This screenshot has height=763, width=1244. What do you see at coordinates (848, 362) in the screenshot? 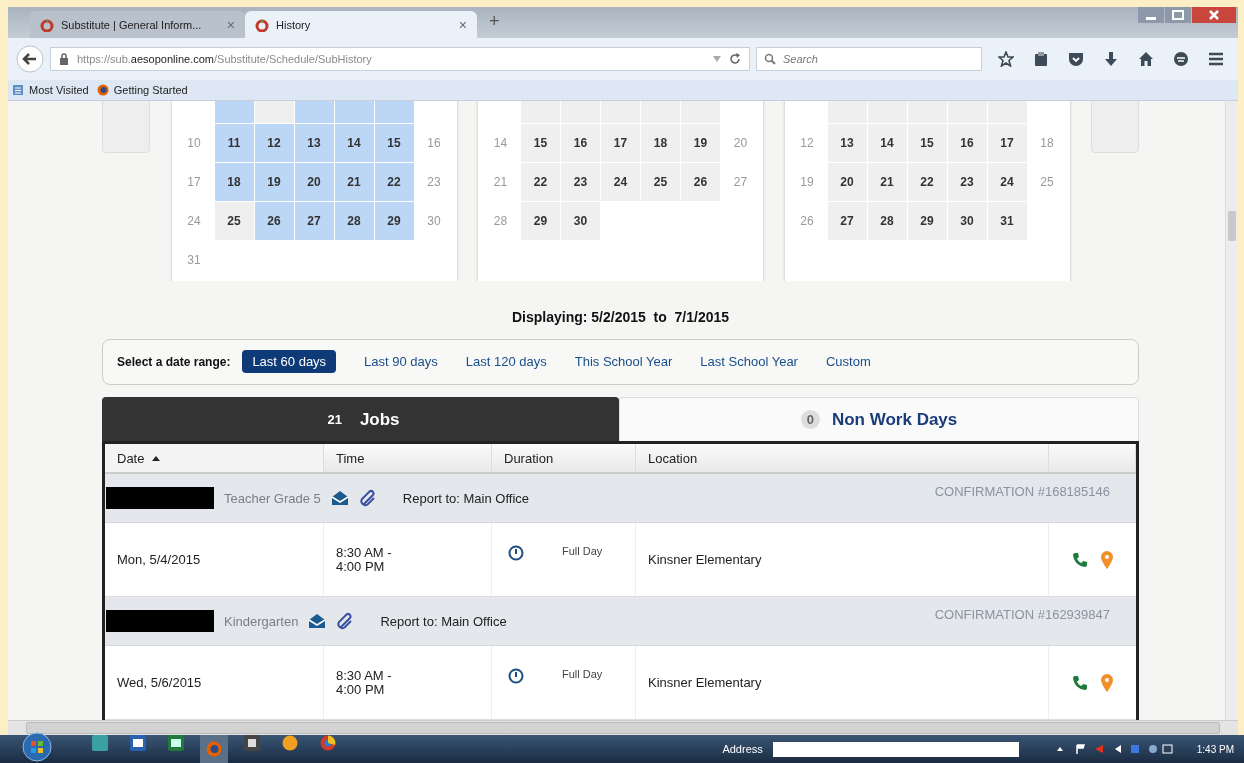
I see `date-range-option: Custom` at bounding box center [848, 362].